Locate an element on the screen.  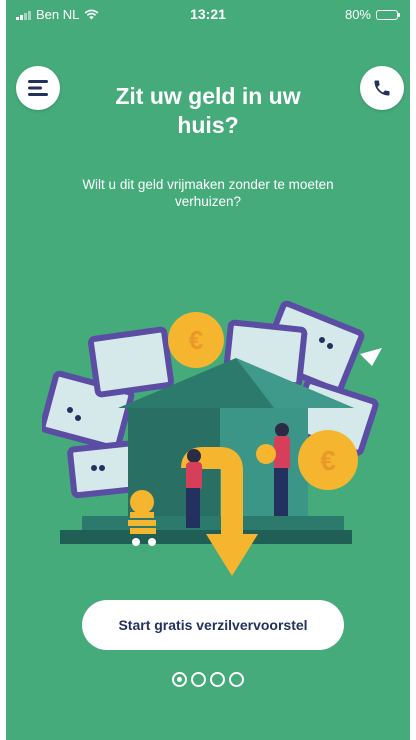
pagination-dots is located at coordinates (208, 679).